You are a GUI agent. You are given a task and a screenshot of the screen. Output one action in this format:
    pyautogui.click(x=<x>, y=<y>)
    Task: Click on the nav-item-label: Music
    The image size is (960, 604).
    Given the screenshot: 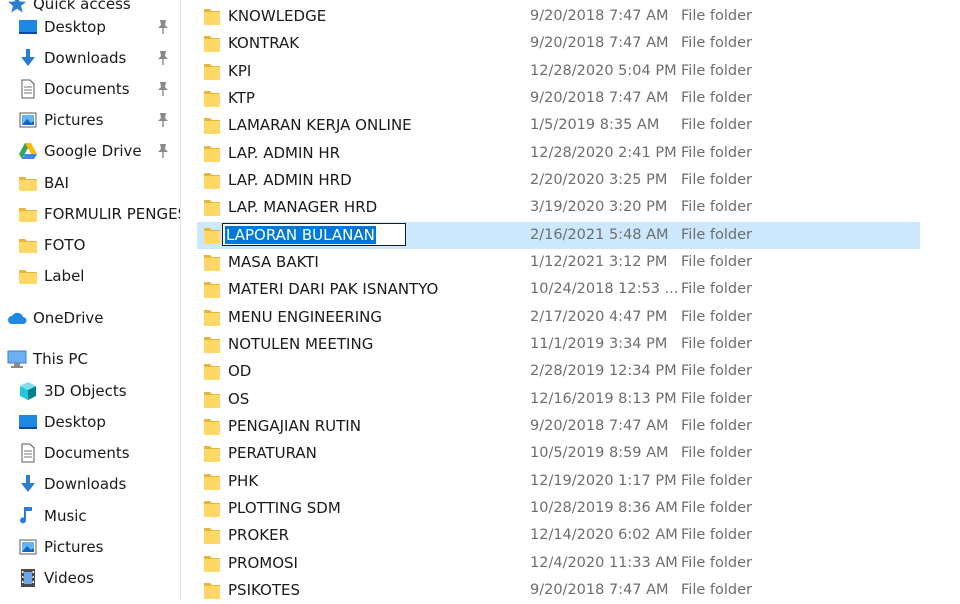 What is the action you would take?
    pyautogui.click(x=65, y=516)
    